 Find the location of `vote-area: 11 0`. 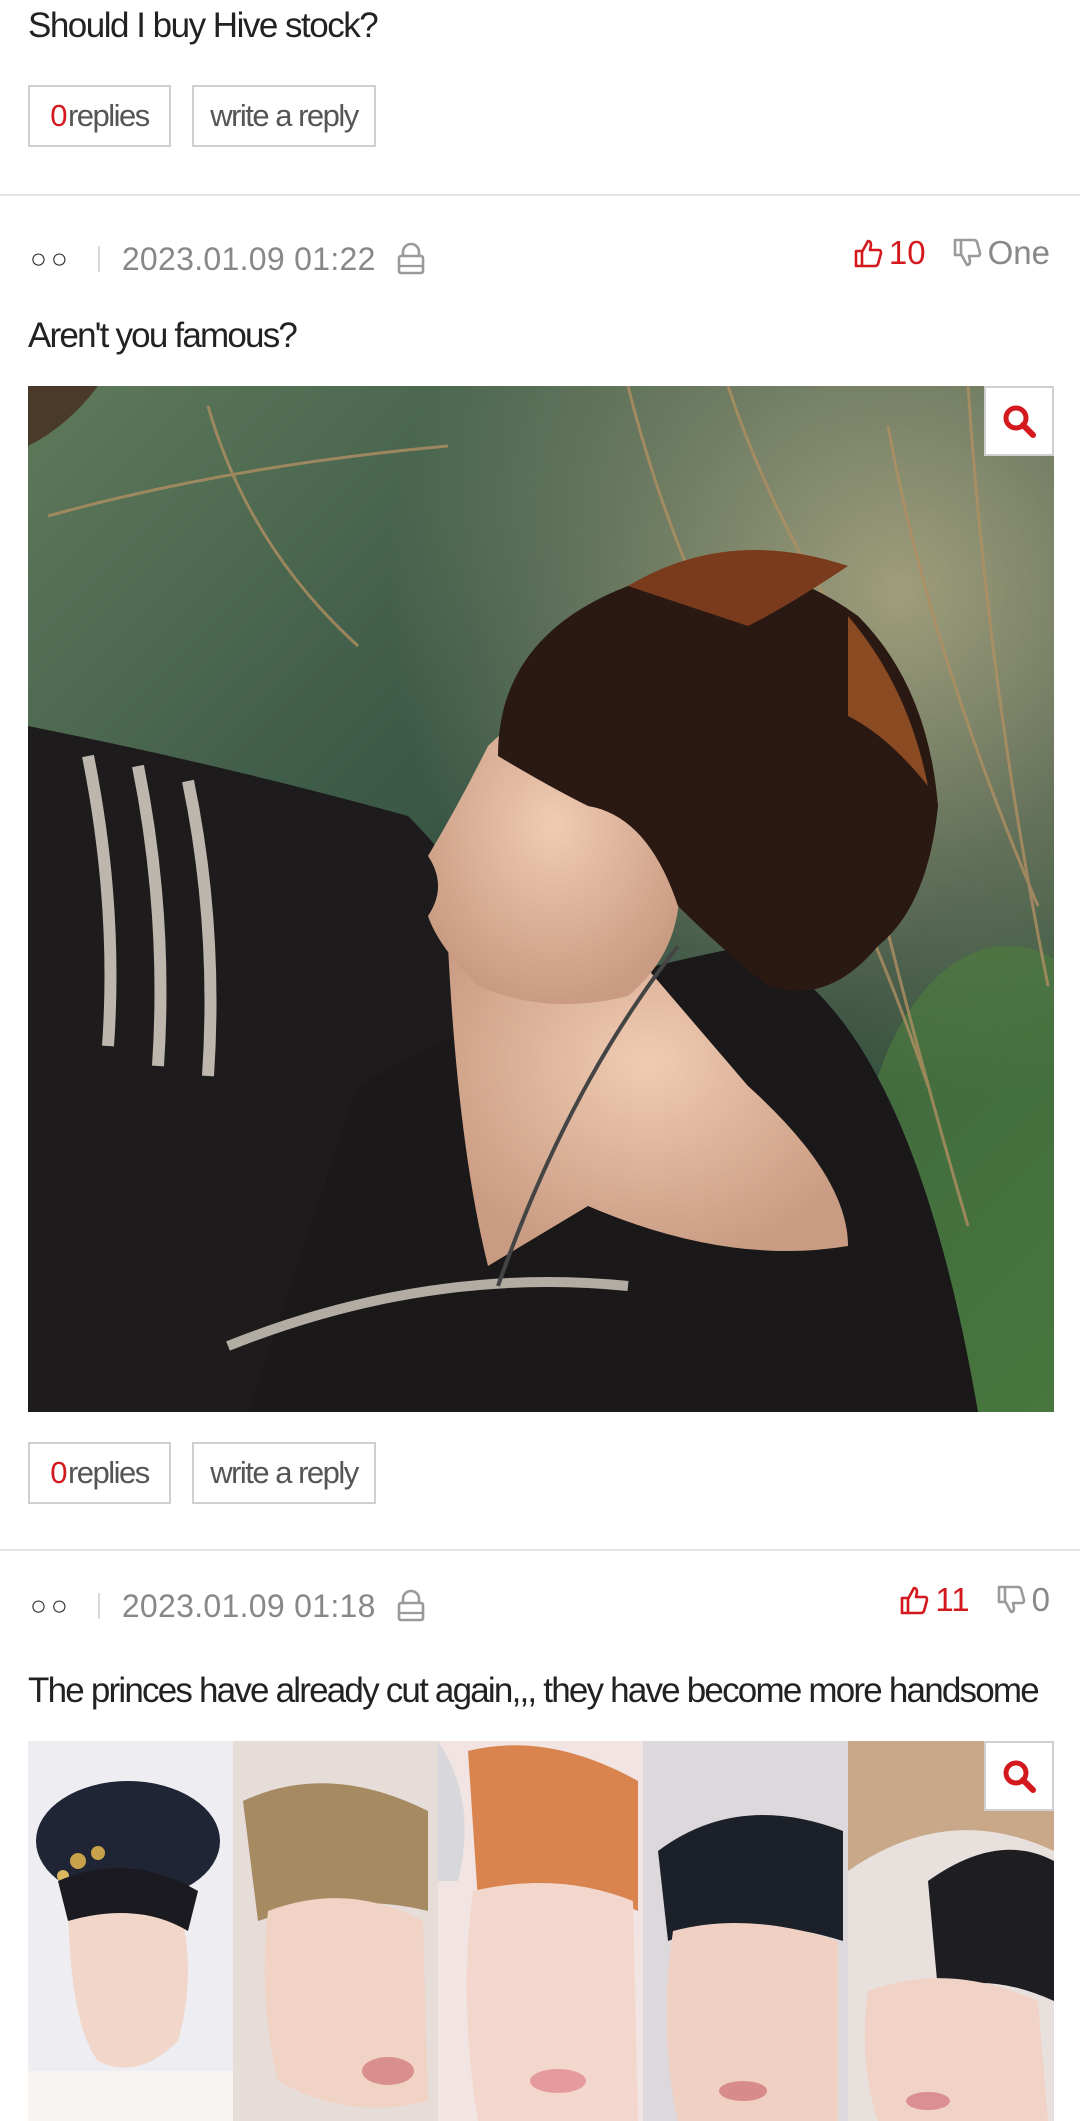

vote-area: 11 0 is located at coordinates (974, 1600).